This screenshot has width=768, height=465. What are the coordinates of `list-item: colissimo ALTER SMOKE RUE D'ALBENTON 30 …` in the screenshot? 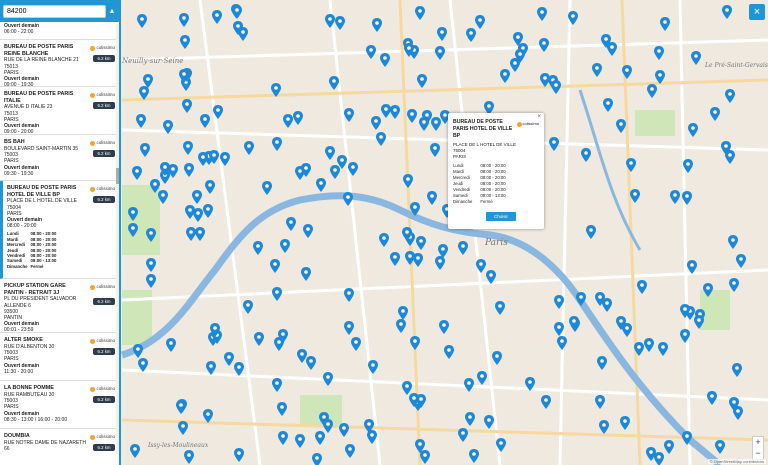 It's located at (59, 357).